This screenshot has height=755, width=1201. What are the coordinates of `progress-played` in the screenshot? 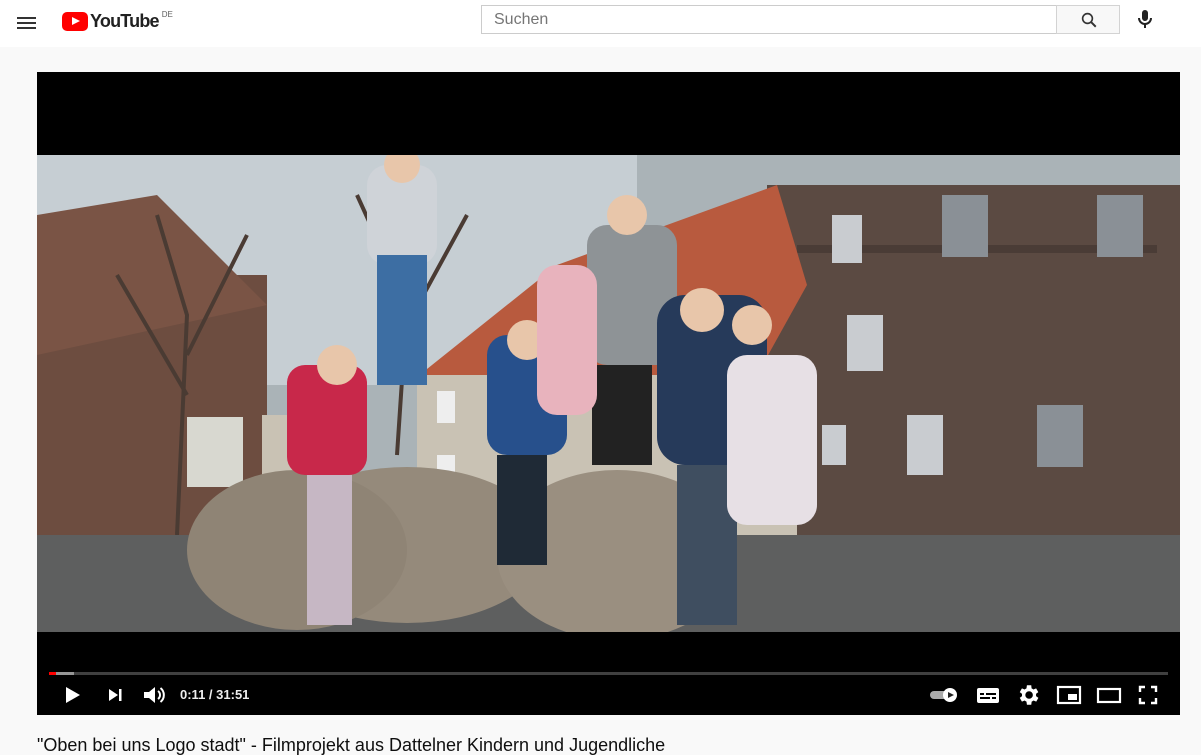 It's located at (52, 673).